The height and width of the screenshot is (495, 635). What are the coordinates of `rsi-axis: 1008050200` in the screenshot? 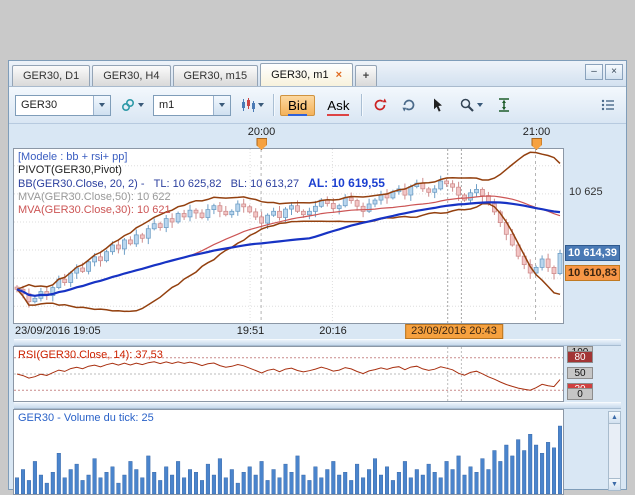 It's located at (593, 374).